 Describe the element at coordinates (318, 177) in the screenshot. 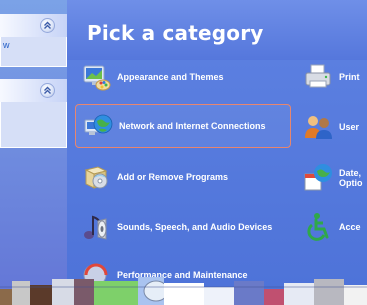

I see `date-time-icon` at that location.